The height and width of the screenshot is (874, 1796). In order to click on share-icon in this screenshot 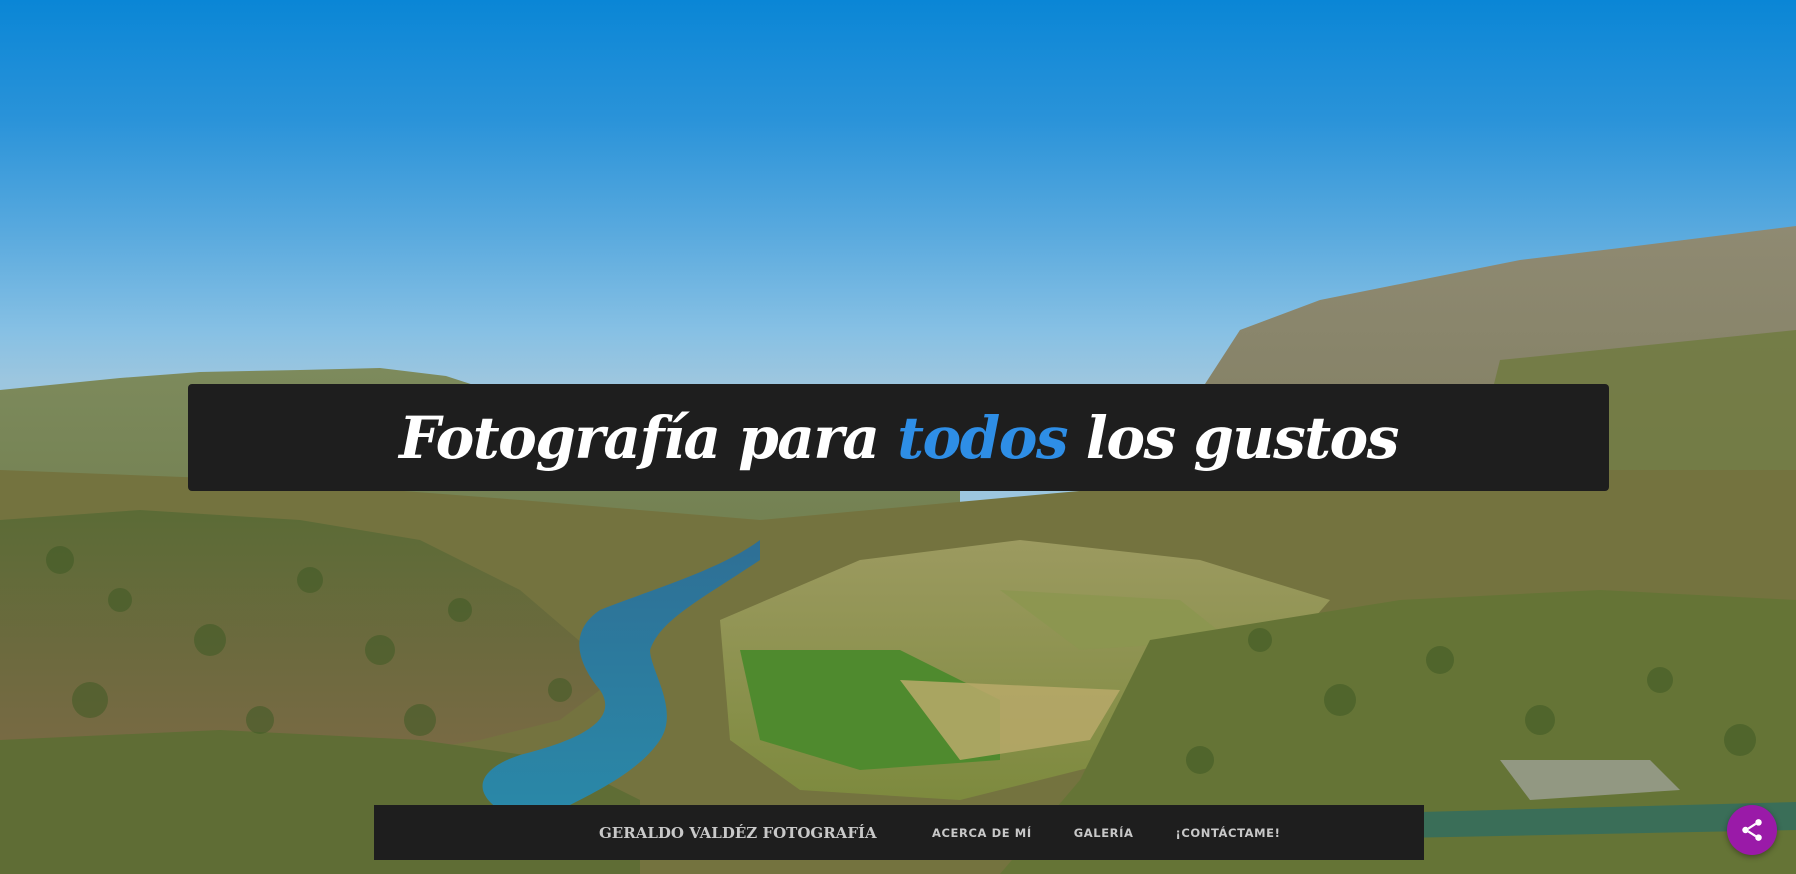, I will do `click(1752, 830)`.